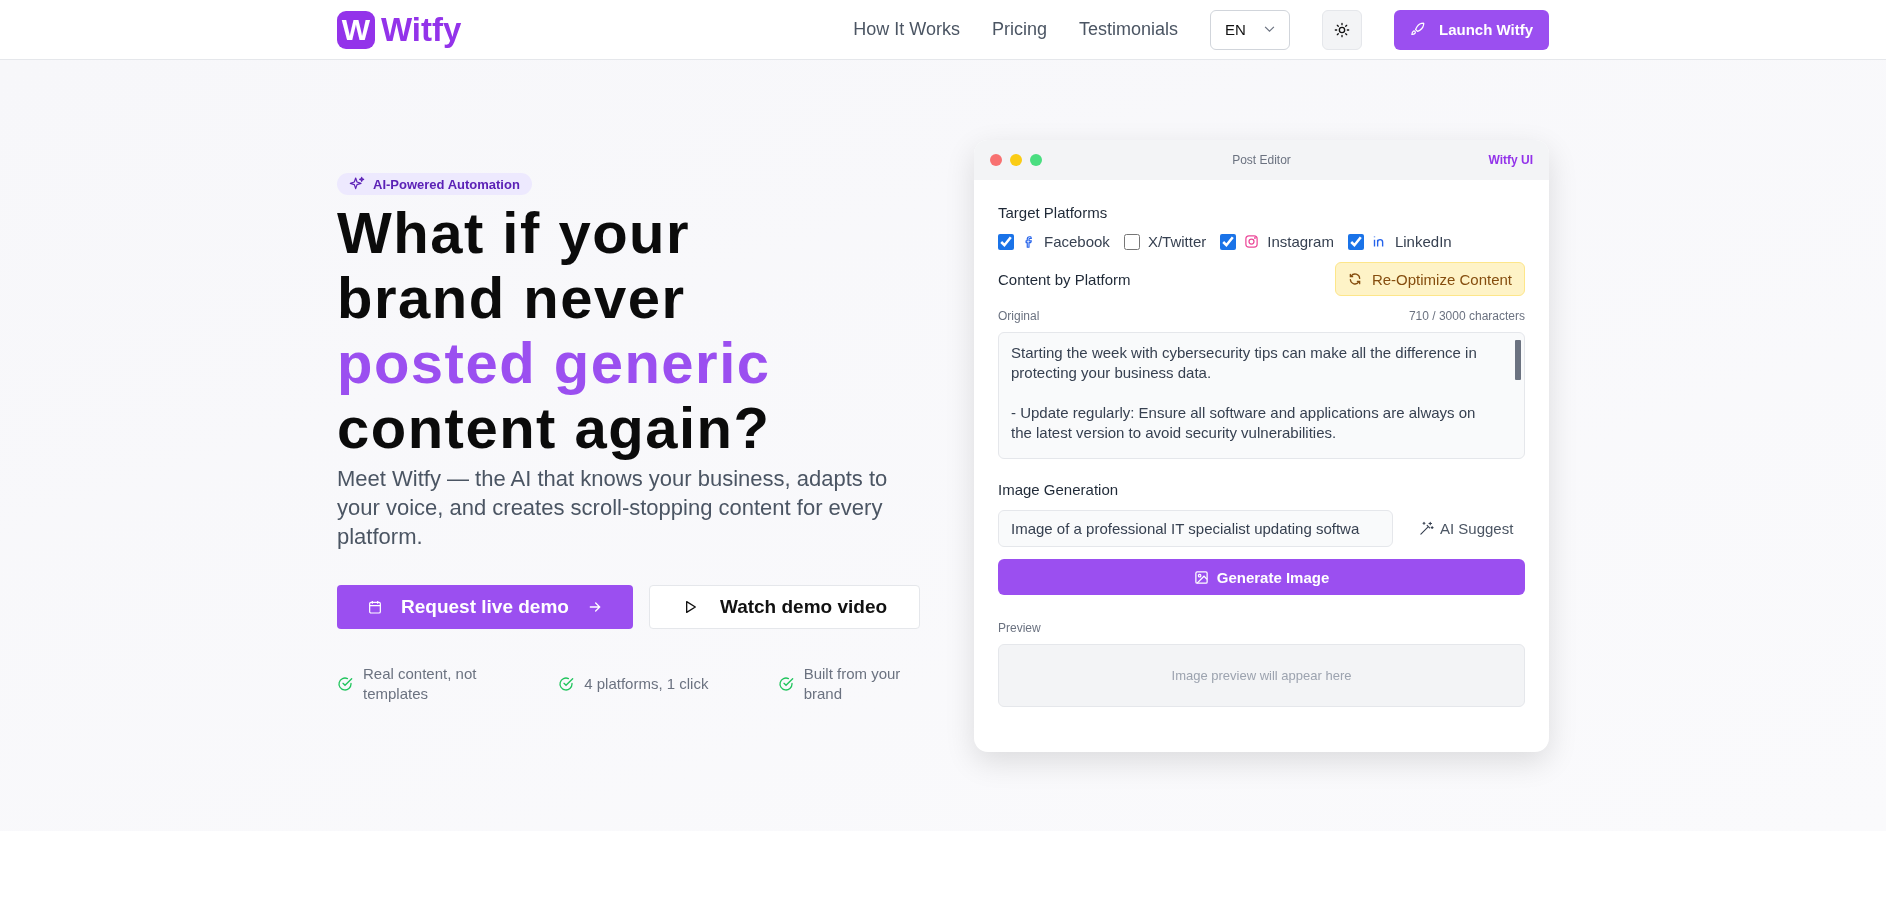 The height and width of the screenshot is (918, 1886). Describe the element at coordinates (1177, 241) in the screenshot. I see `platform-name: X/Twitter` at that location.